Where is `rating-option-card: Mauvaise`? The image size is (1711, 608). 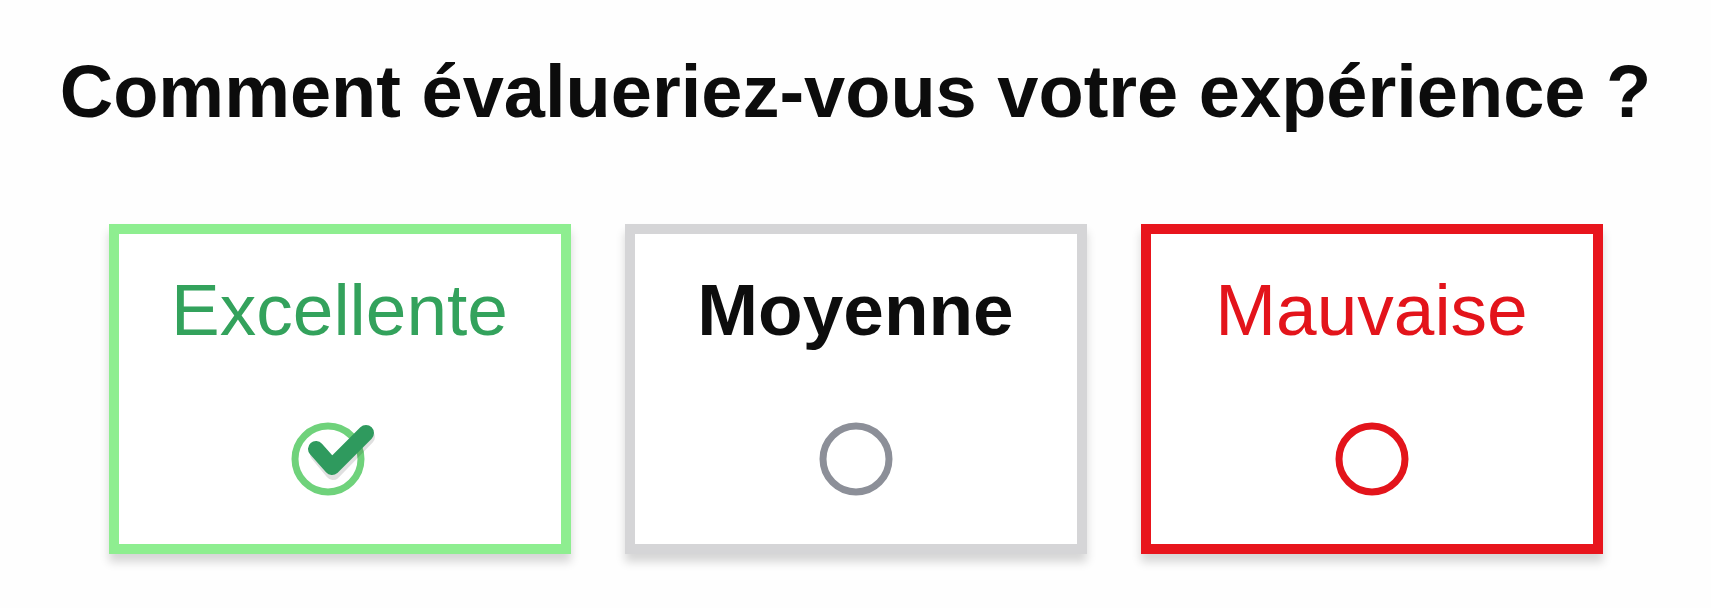 rating-option-card: Mauvaise is located at coordinates (1371, 389).